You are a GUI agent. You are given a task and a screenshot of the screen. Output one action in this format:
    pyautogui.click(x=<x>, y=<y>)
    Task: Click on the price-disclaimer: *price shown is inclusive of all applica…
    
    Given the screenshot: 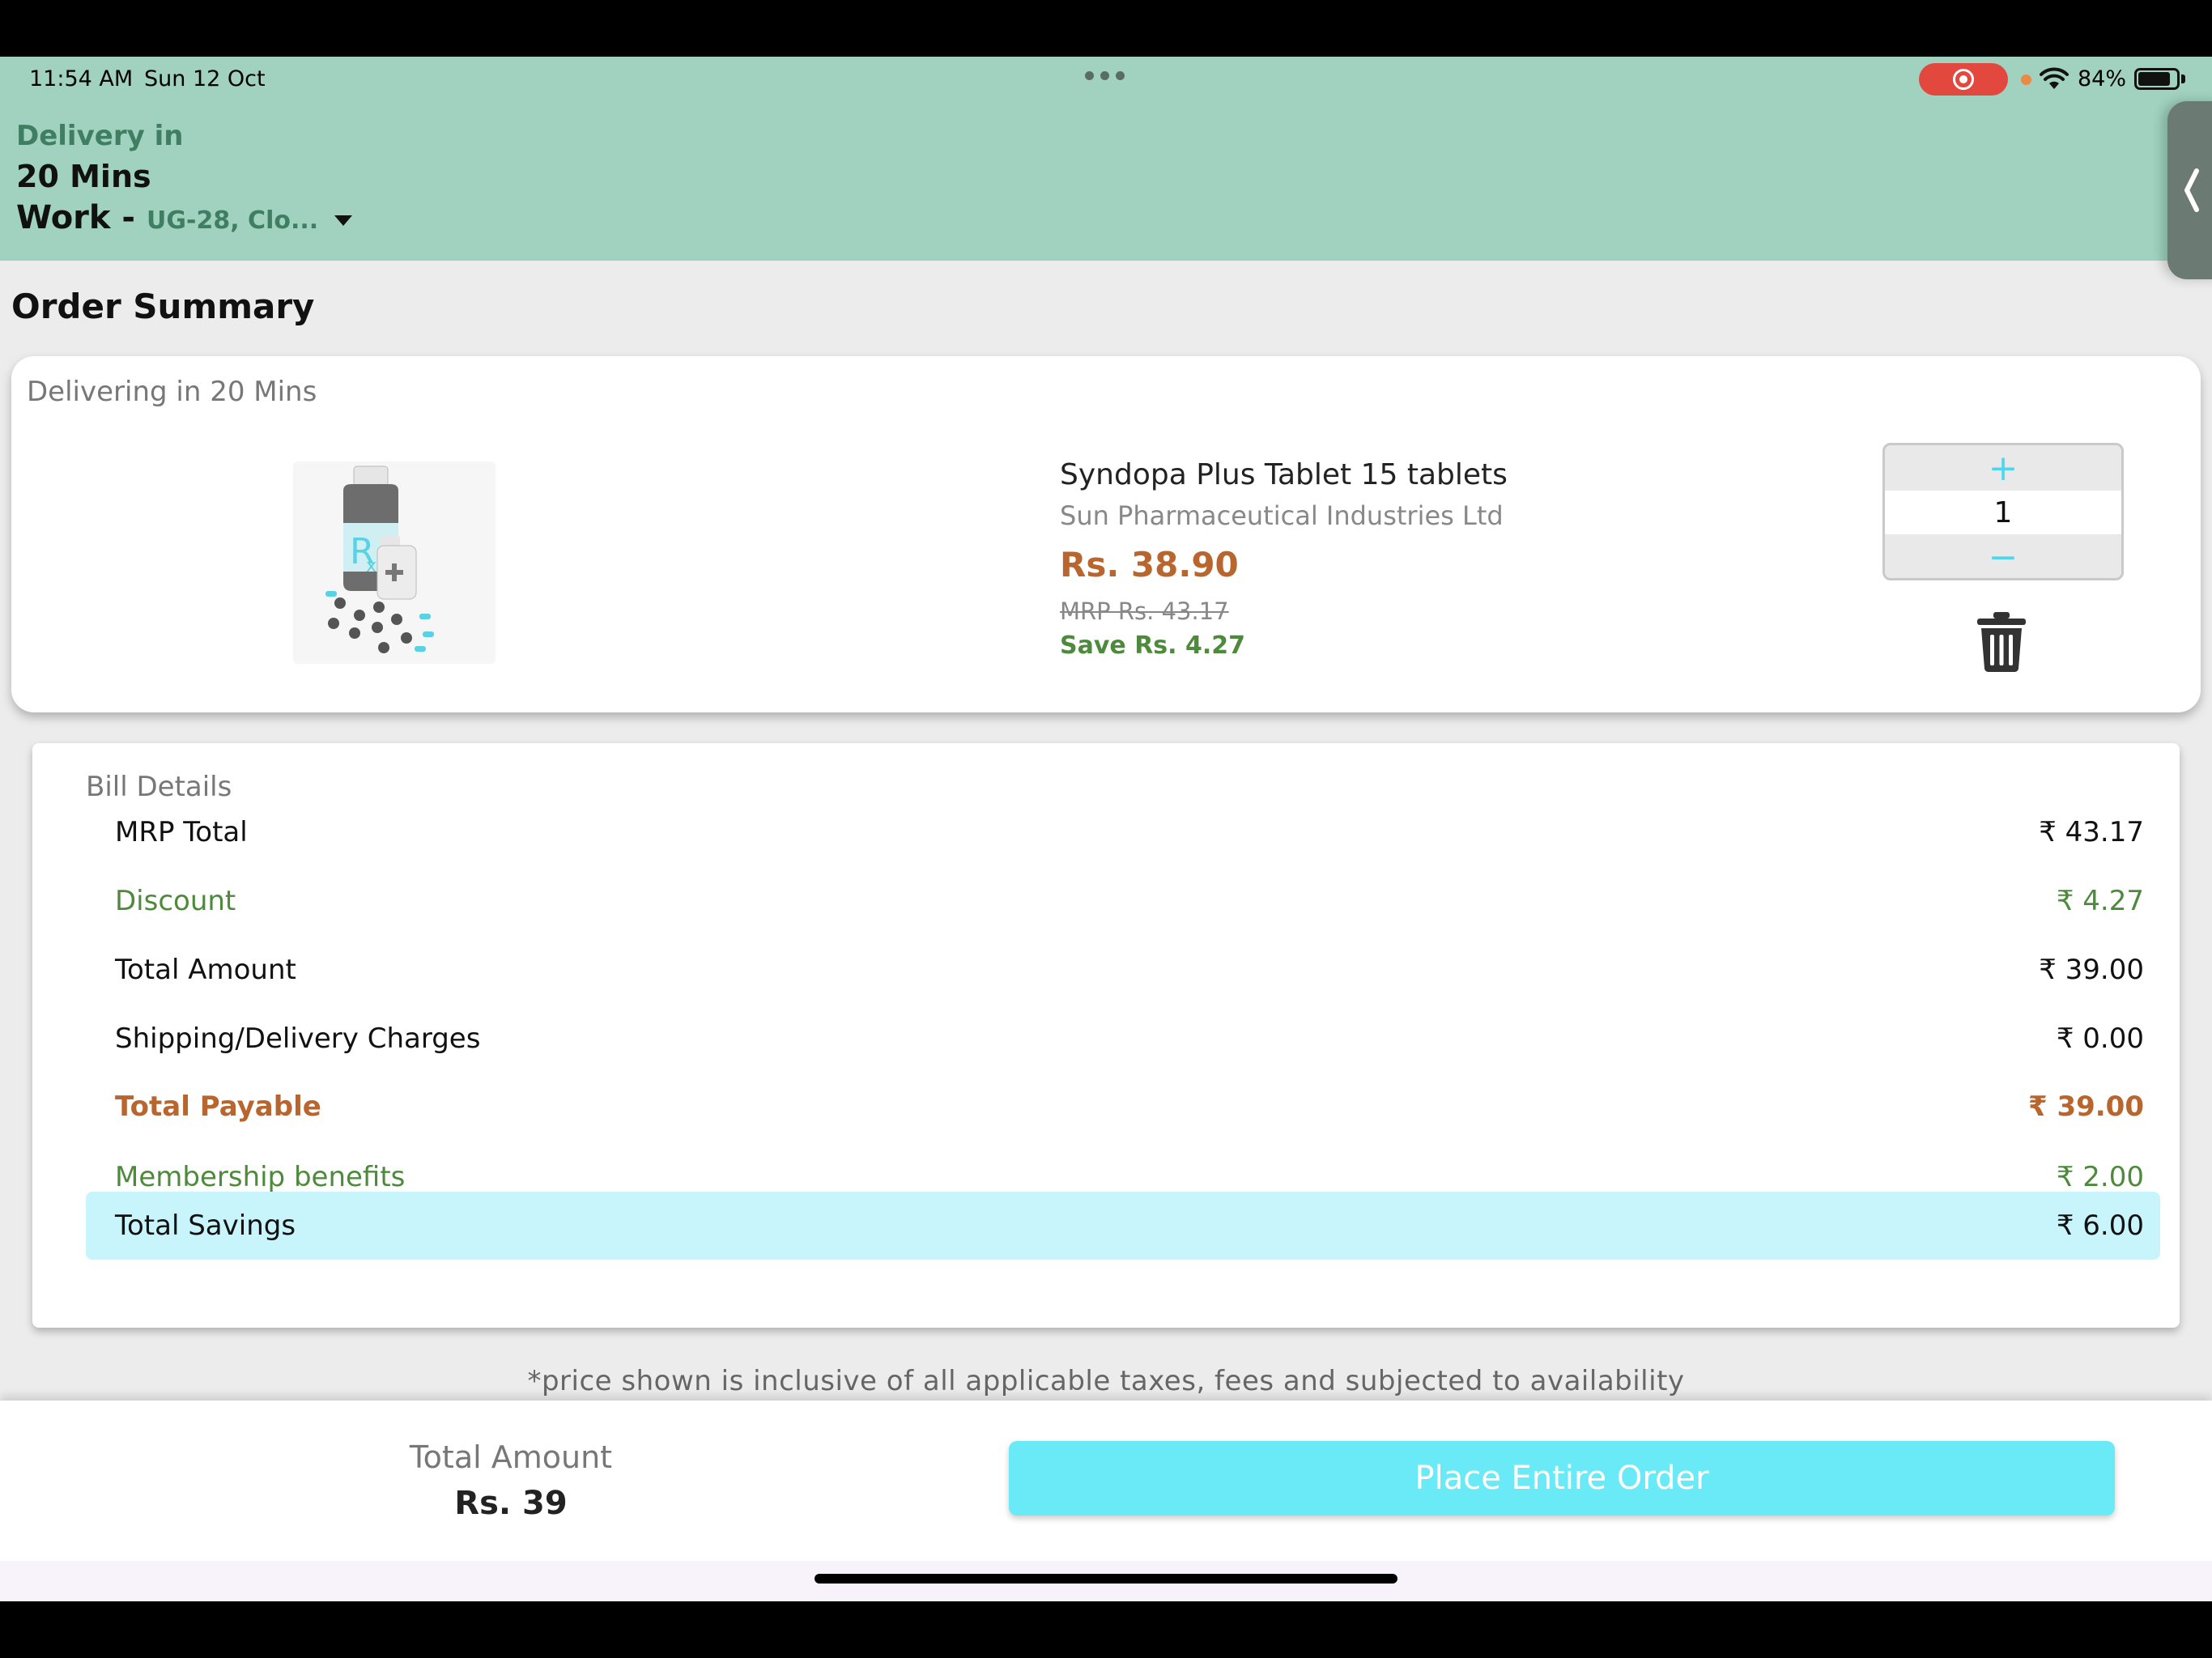 What is the action you would take?
    pyautogui.click(x=1106, y=1381)
    